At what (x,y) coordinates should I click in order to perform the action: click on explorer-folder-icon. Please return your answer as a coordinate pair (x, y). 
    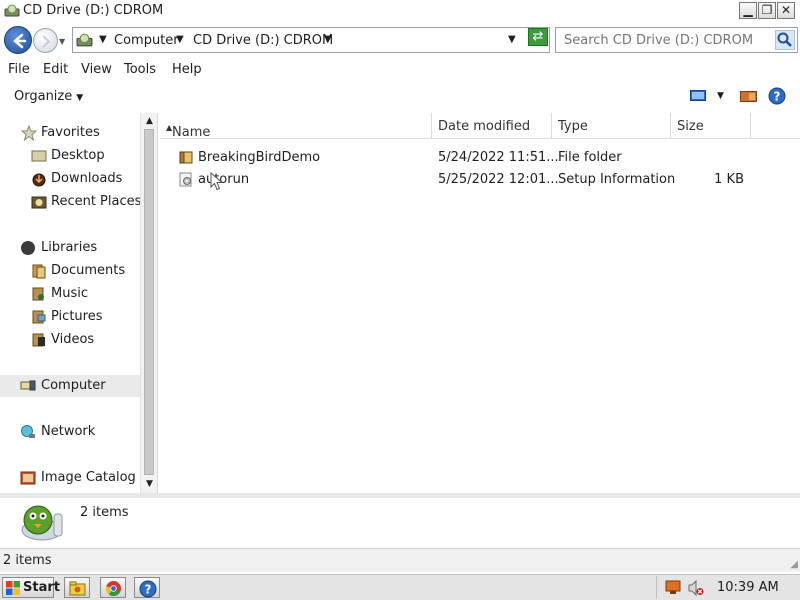
    Looking at the image, I should click on (77, 588).